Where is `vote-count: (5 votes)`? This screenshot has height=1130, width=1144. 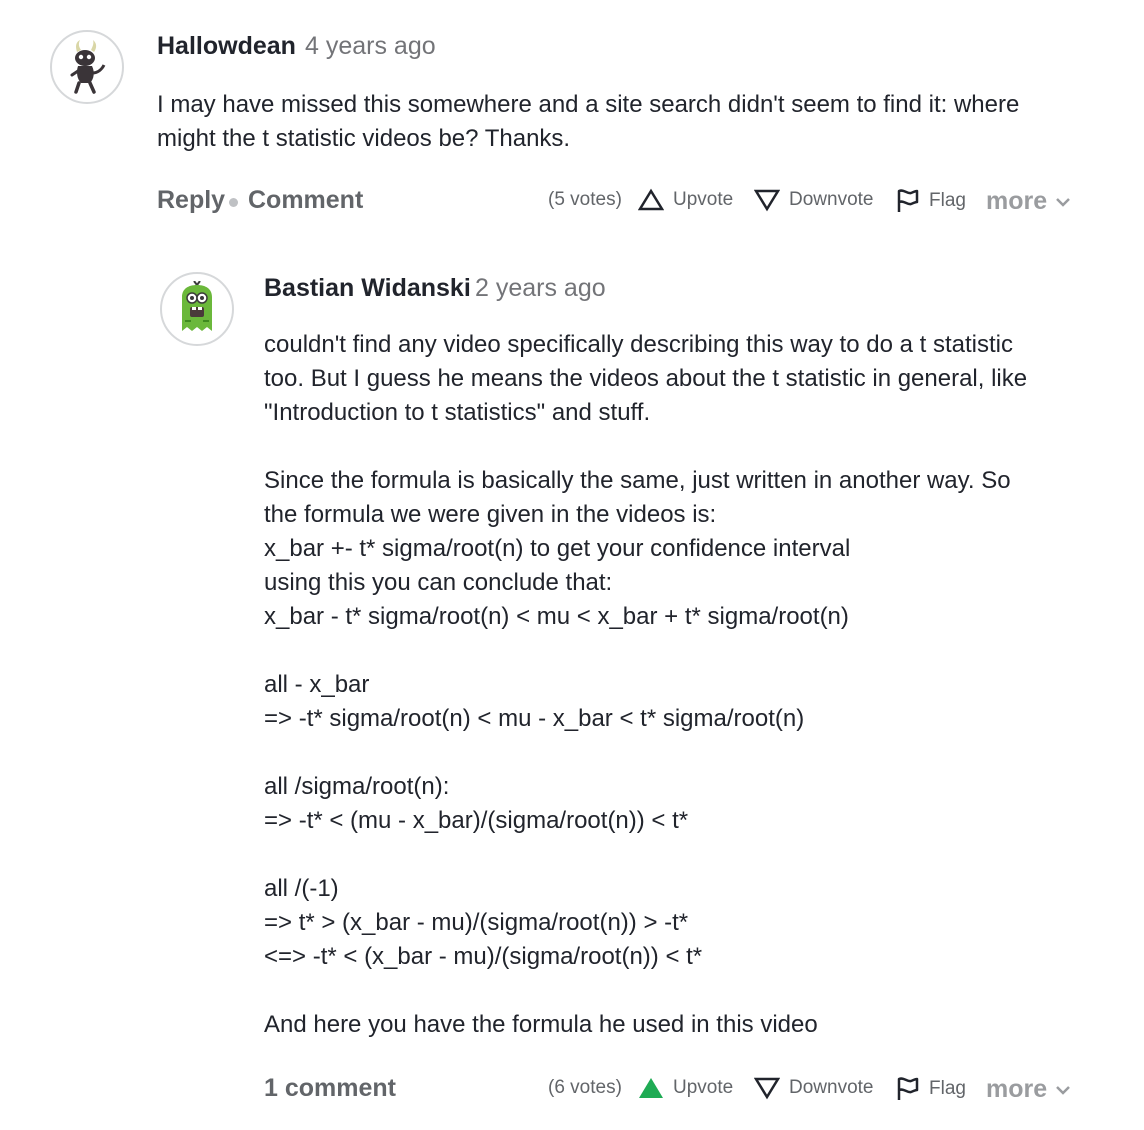
vote-count: (5 votes) is located at coordinates (585, 199).